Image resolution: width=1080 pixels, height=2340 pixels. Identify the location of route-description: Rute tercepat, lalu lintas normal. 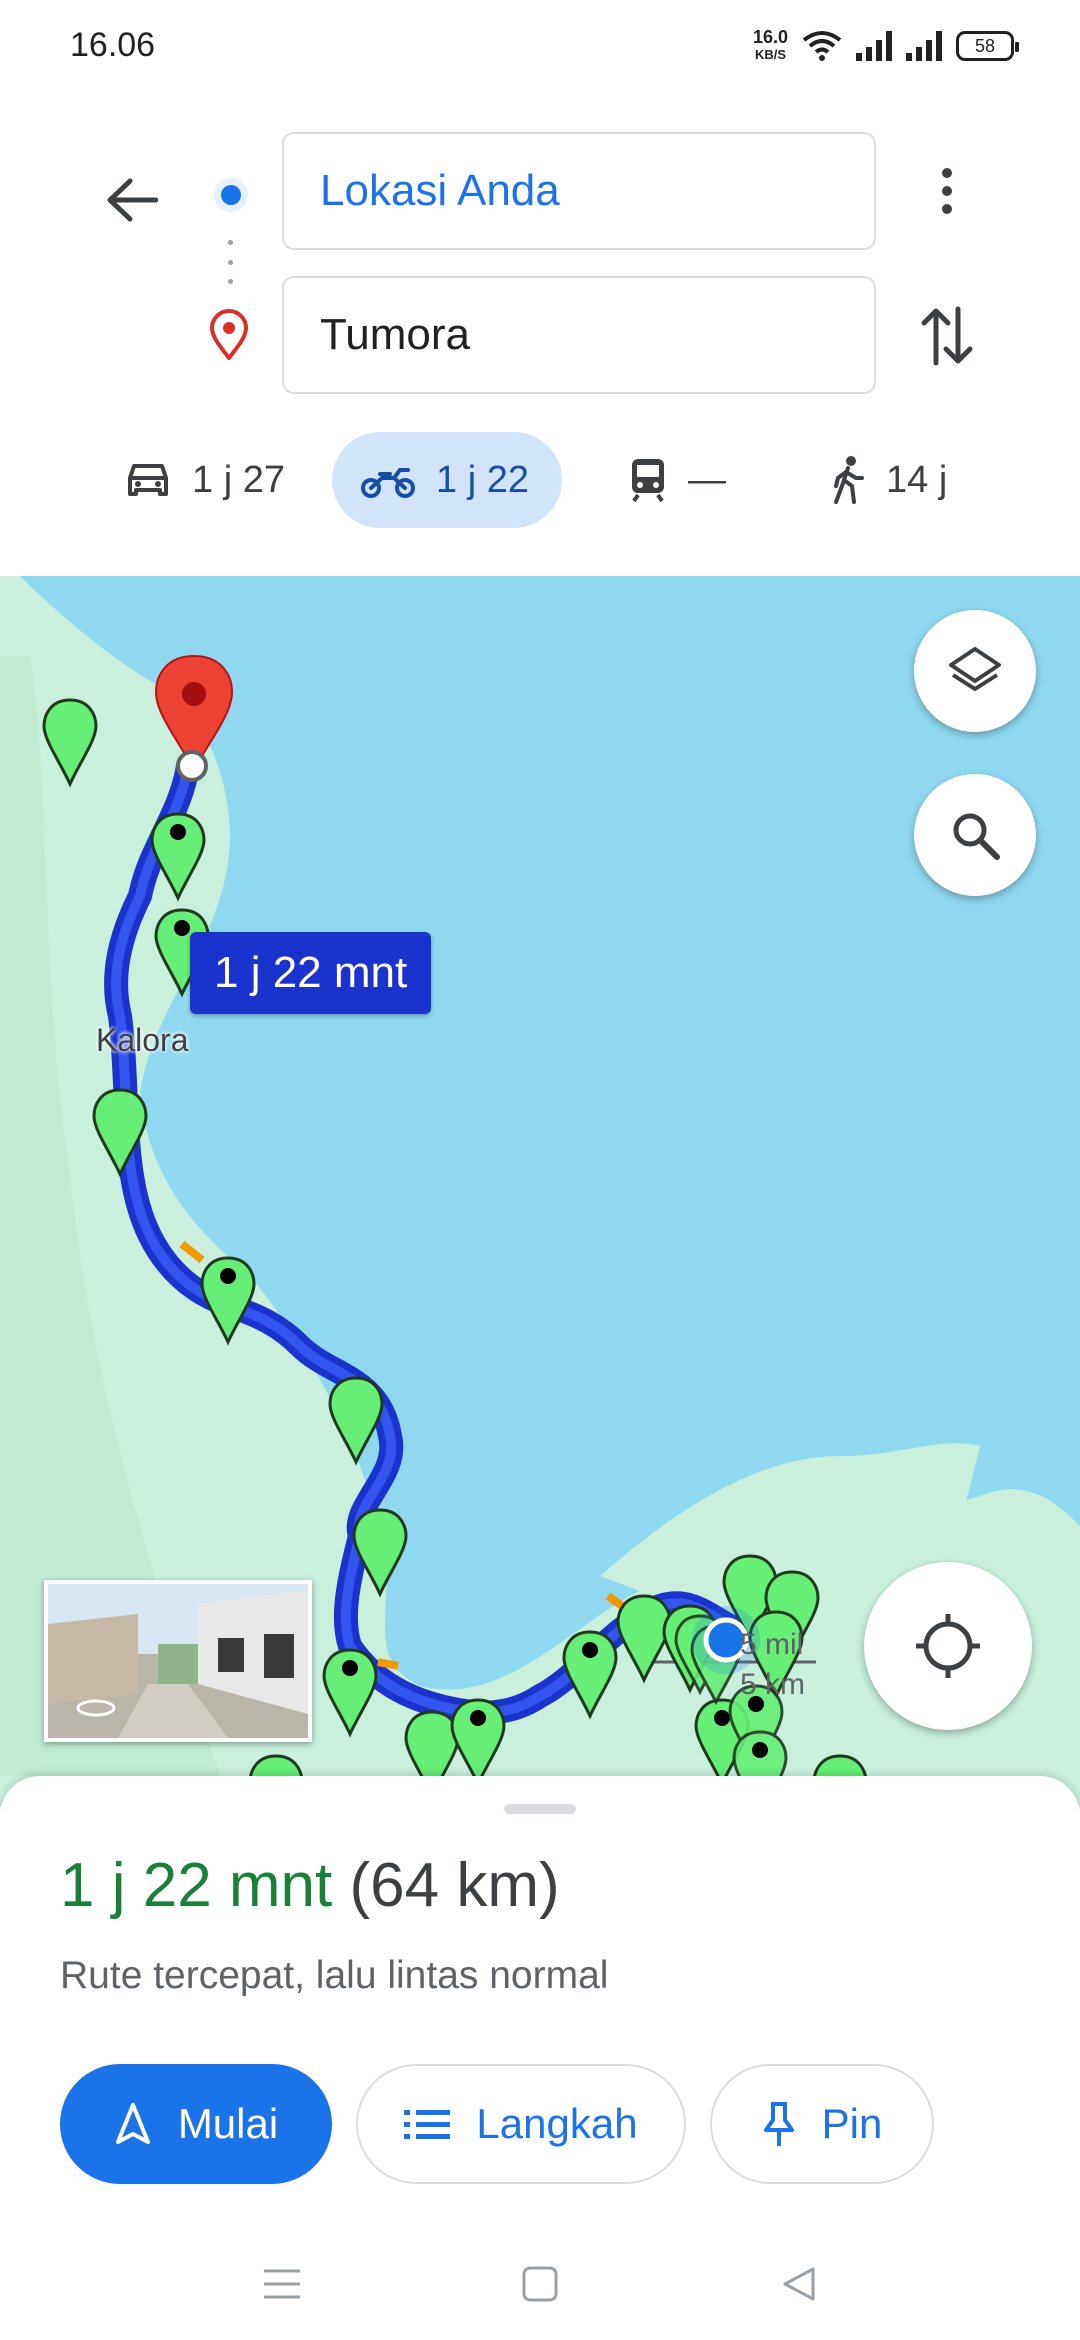
(334, 1975).